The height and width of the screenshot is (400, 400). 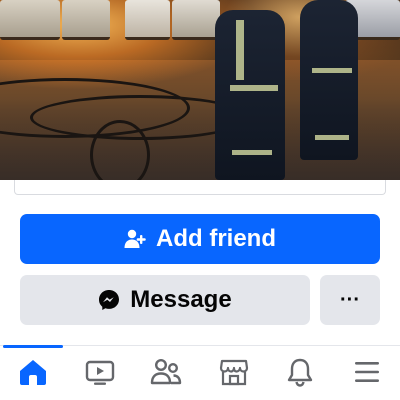 I want to click on friends-icon, so click(x=166, y=374).